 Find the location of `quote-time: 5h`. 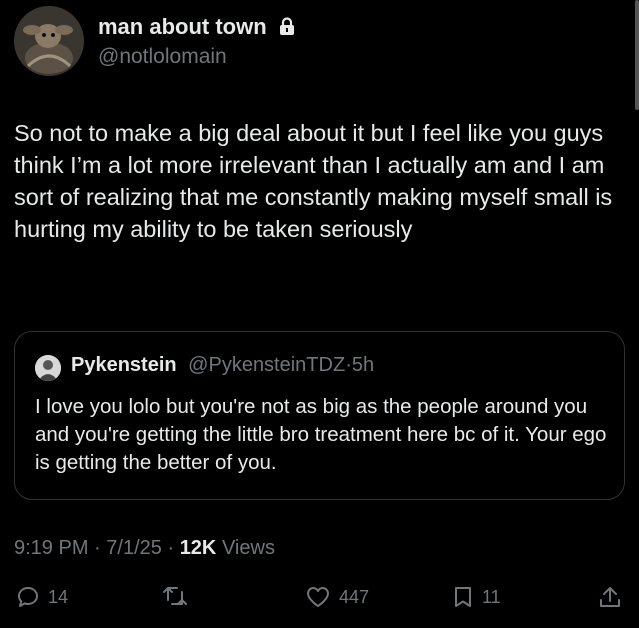

quote-time: 5h is located at coordinates (363, 365).